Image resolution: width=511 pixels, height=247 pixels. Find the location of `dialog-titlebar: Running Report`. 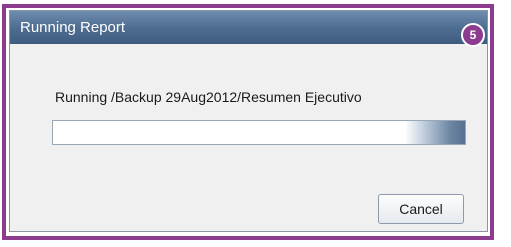

dialog-titlebar: Running Report is located at coordinates (248, 27).